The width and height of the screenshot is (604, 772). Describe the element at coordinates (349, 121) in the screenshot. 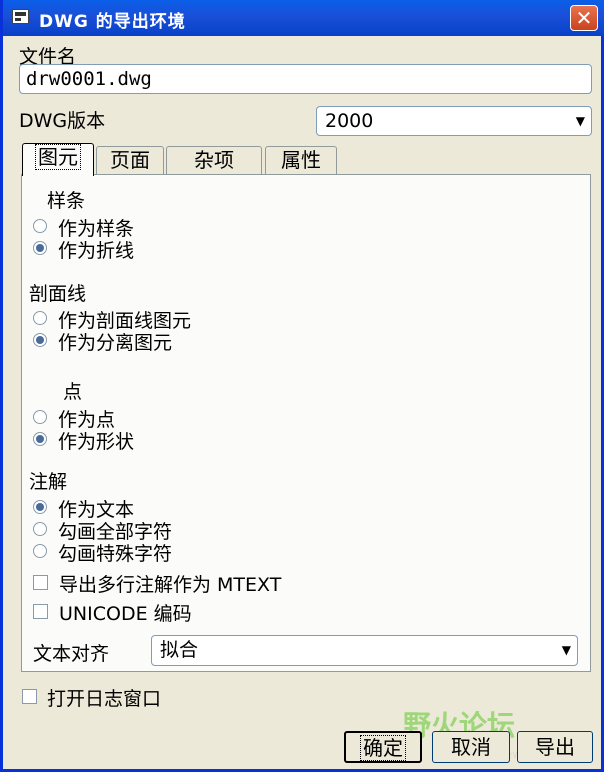

I see `dwg-version-value: 2000` at that location.